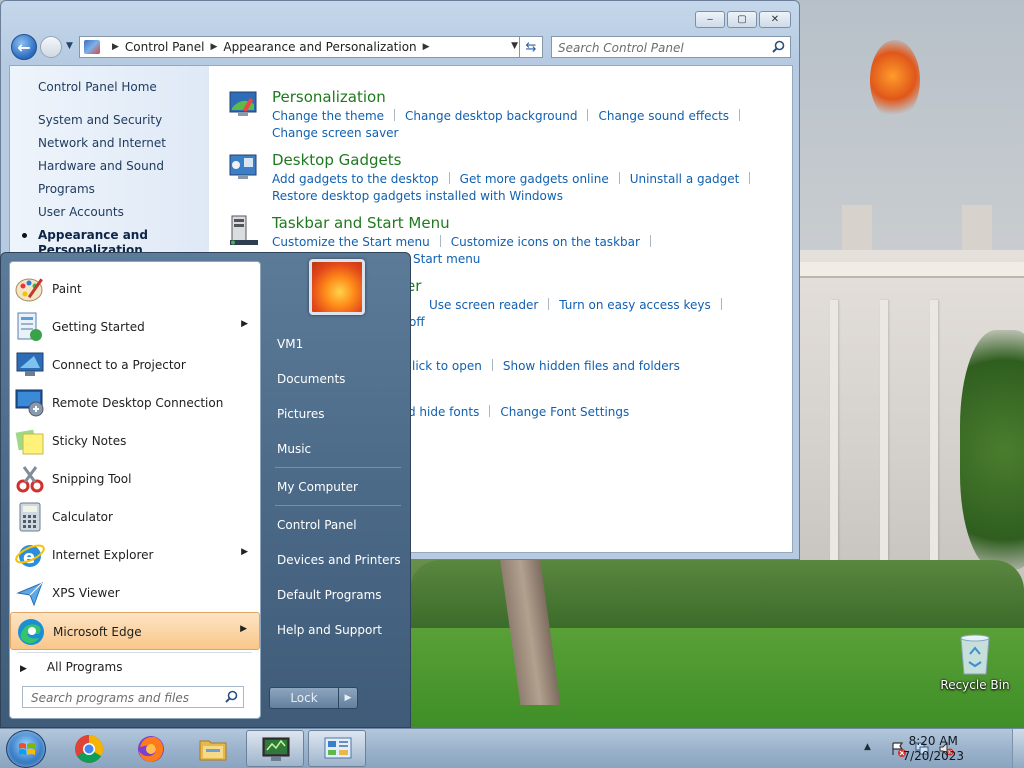  I want to click on program-sticky-notes: Sticky Notes, so click(135, 441).